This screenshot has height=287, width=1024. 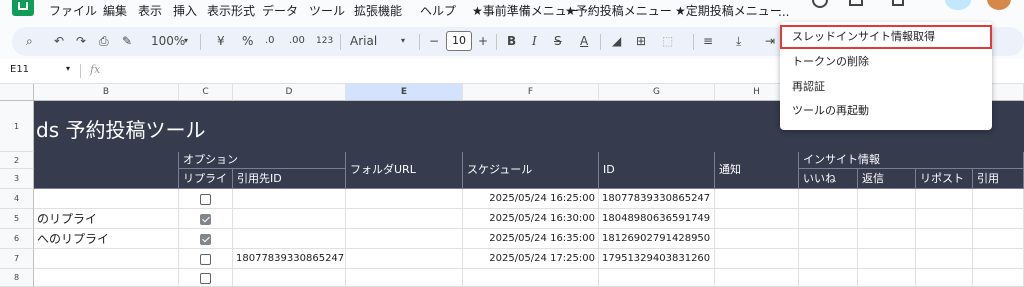 I want to click on align-horizontal-icon: ≡, so click(x=708, y=41).